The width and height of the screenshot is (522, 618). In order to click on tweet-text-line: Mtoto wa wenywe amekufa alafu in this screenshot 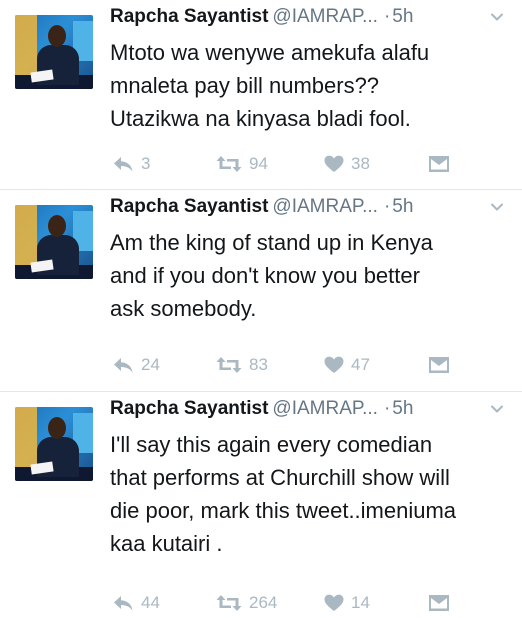, I will do `click(270, 52)`.